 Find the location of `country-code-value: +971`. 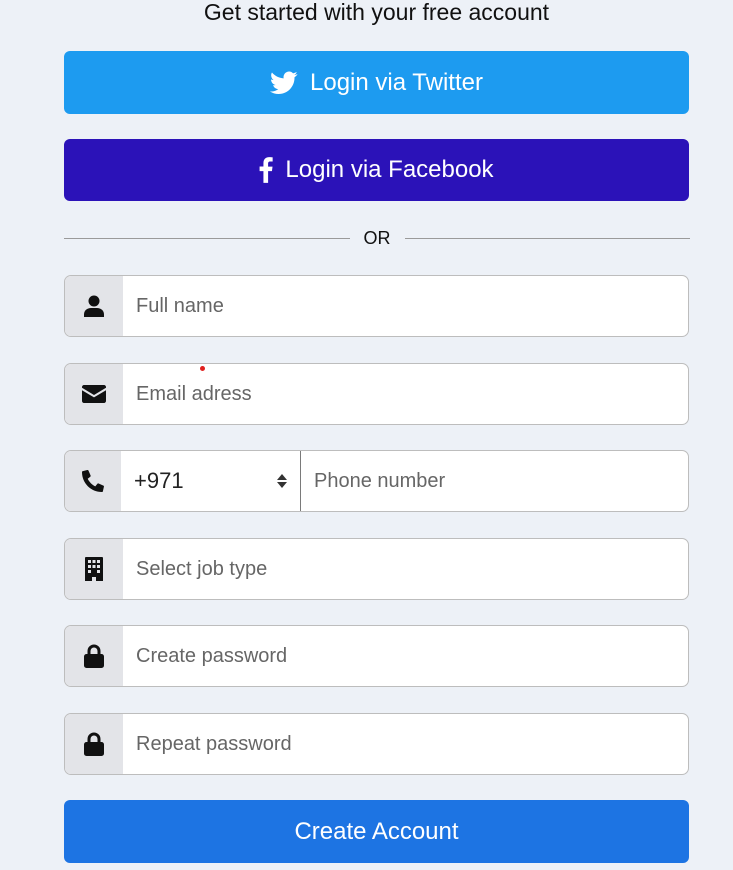

country-code-value: +971 is located at coordinates (159, 480).